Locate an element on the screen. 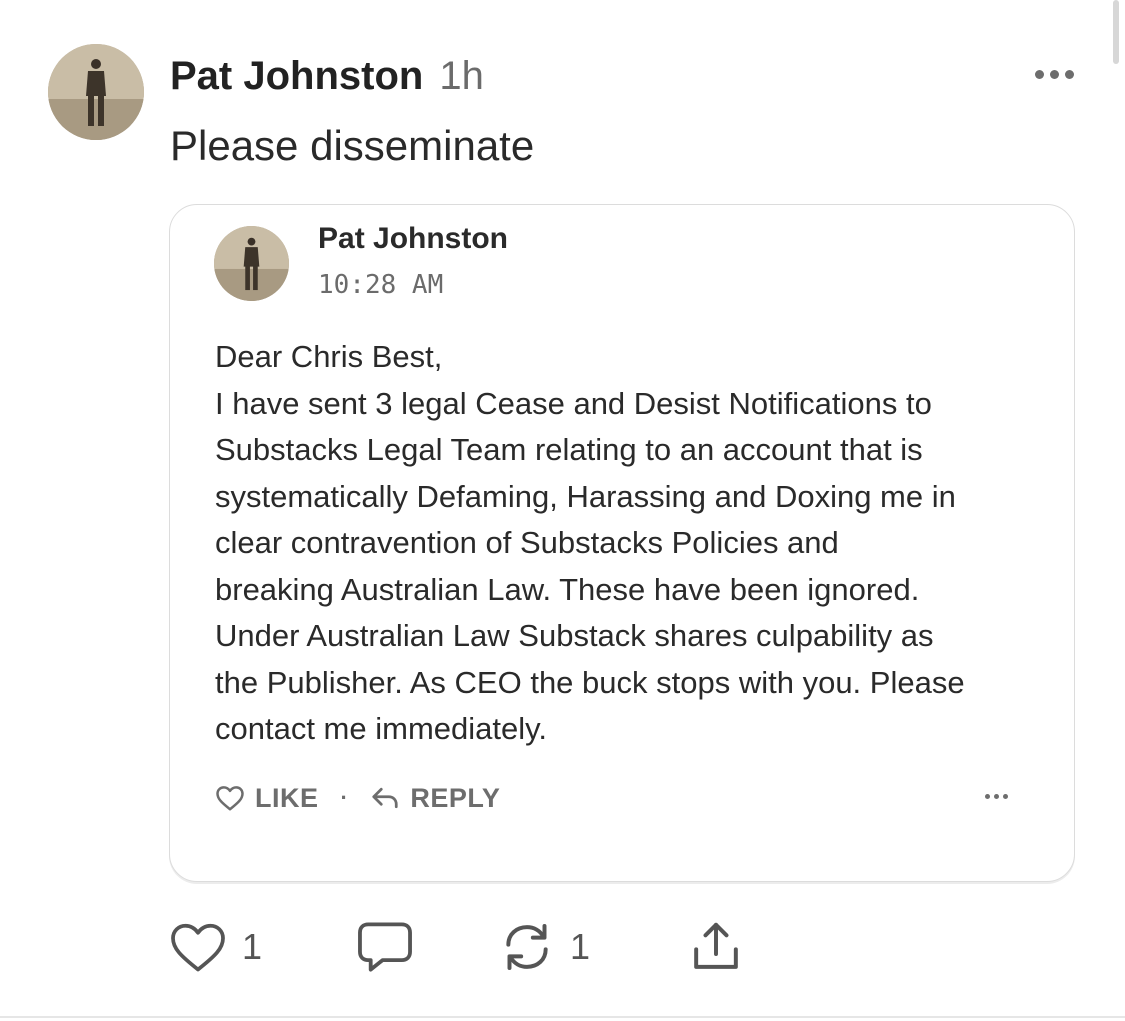 The height and width of the screenshot is (1021, 1125). author-avatar is located at coordinates (96, 92).